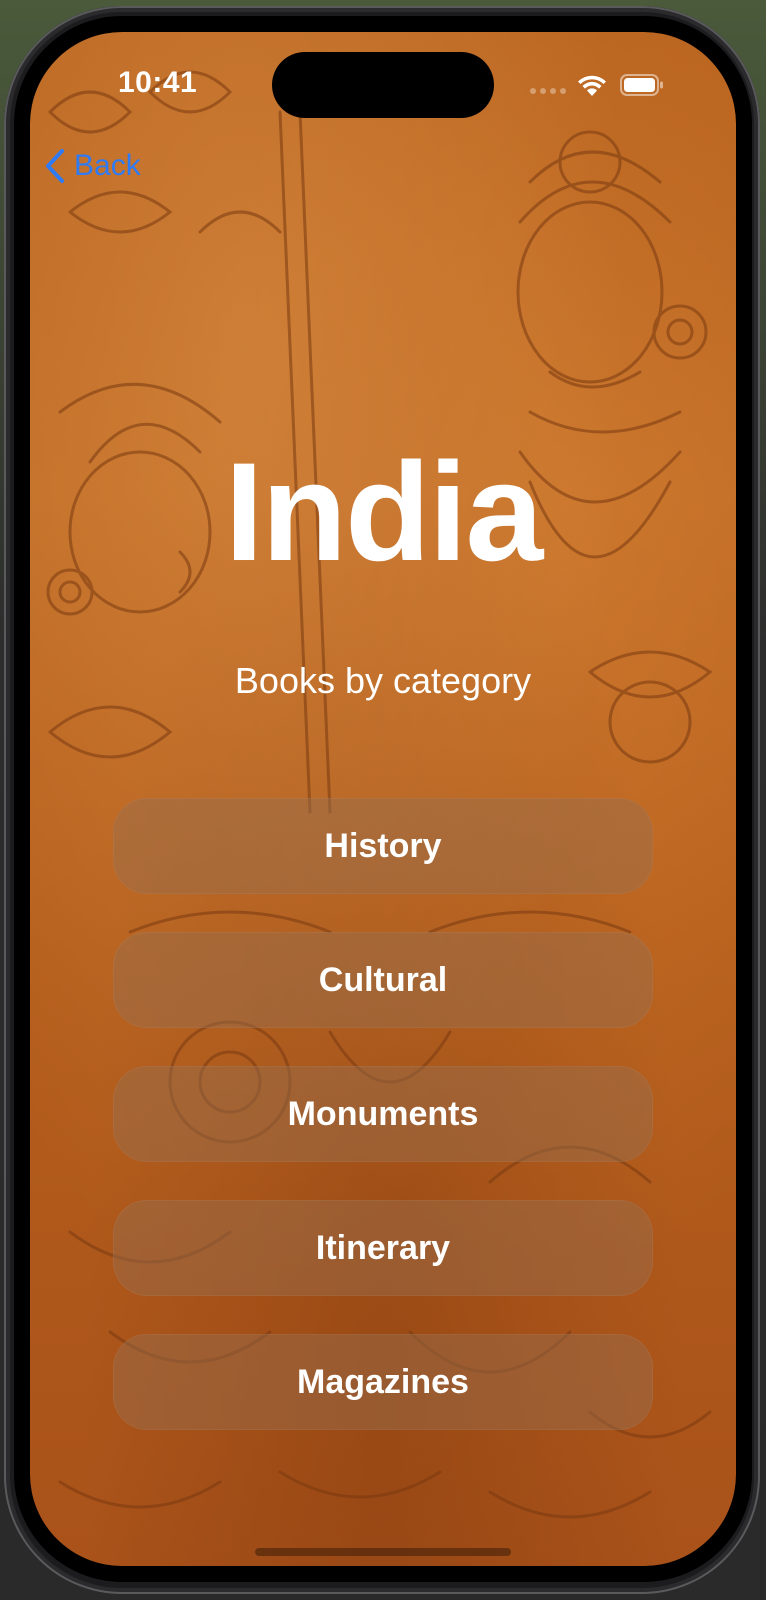 The width and height of the screenshot is (766, 1600). I want to click on status-time: 10:41, so click(158, 82).